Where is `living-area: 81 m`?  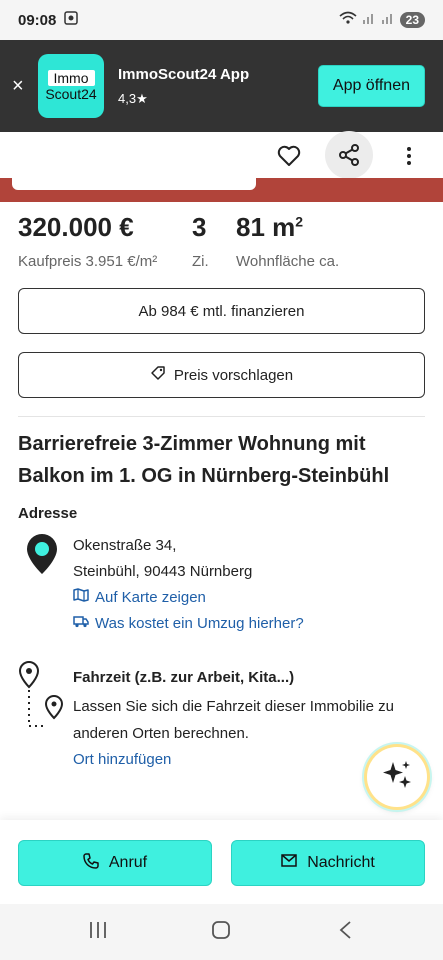 living-area: 81 m is located at coordinates (266, 227).